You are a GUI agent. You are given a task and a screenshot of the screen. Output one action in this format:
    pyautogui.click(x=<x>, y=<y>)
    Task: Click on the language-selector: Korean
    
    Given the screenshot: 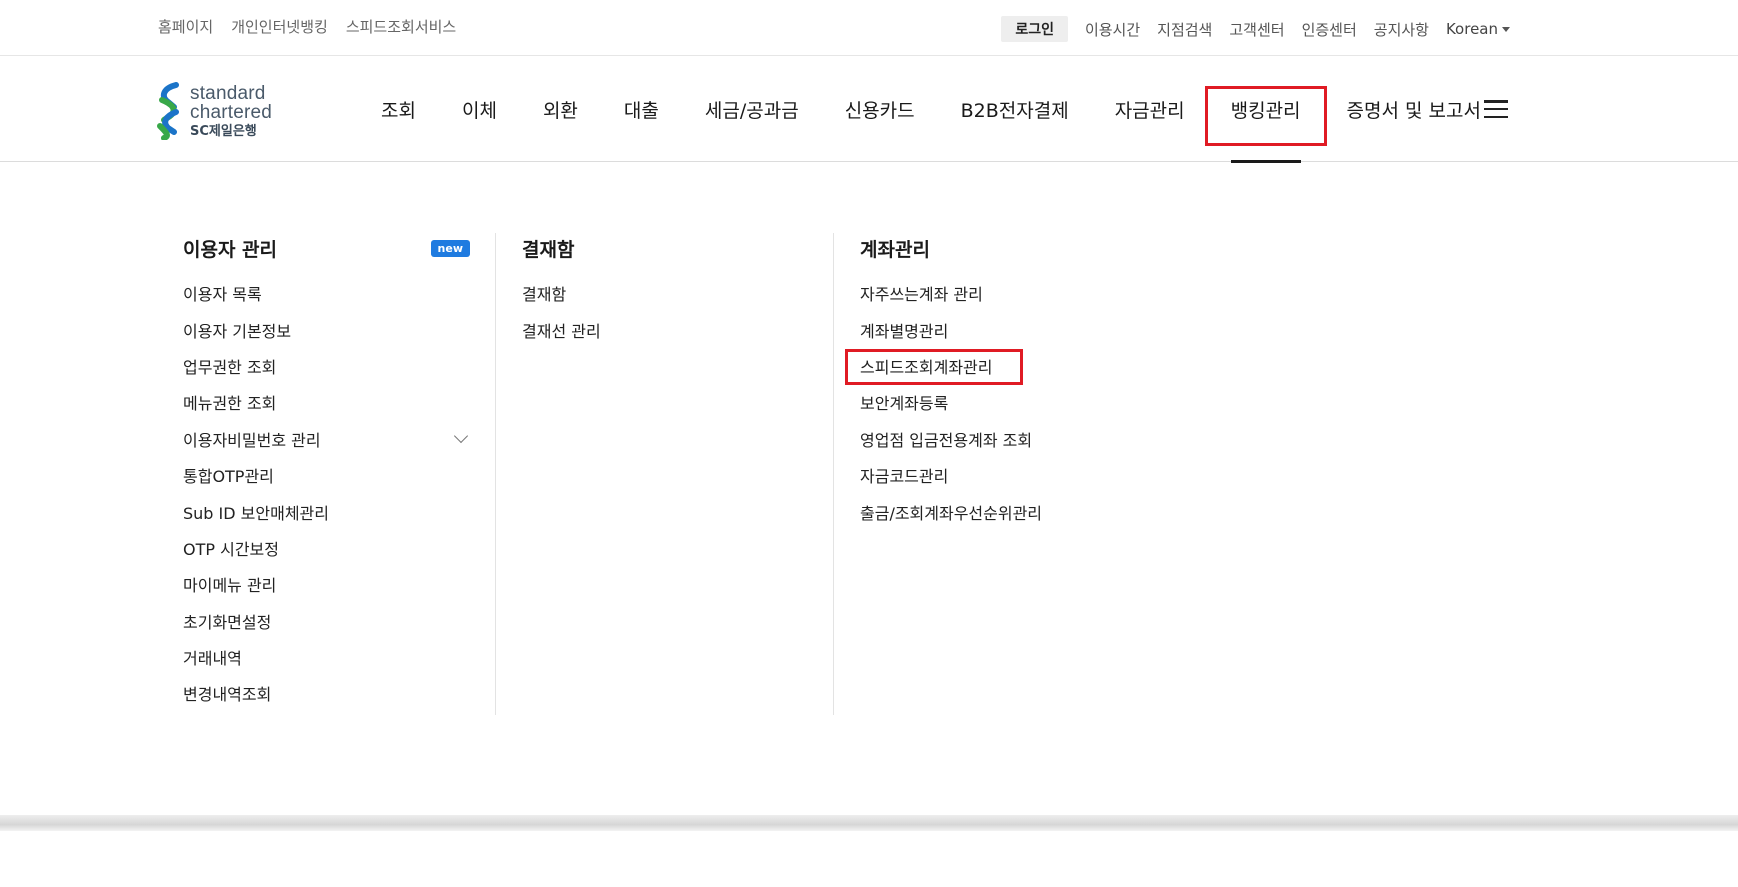 What is the action you would take?
    pyautogui.click(x=1478, y=29)
    